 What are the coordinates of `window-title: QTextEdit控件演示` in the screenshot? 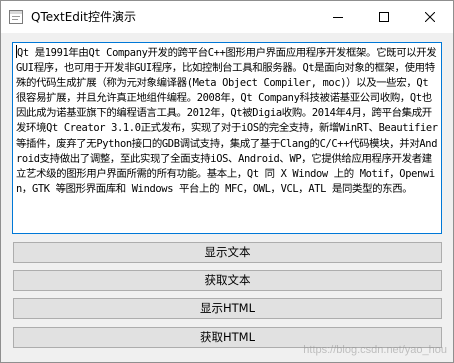 It's located at (83, 17).